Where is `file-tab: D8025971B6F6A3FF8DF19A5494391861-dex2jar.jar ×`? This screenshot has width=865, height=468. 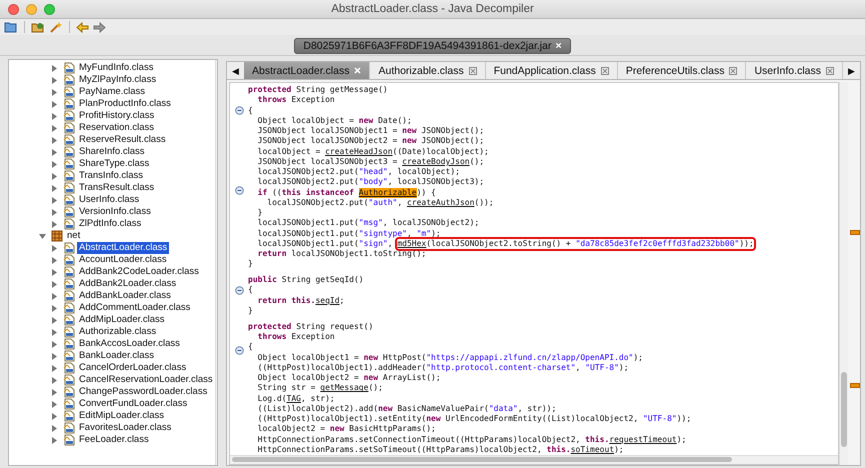
file-tab: D8025971B6F6A3FF8DF19A5494391861-dex2jar.jar × is located at coordinates (432, 46).